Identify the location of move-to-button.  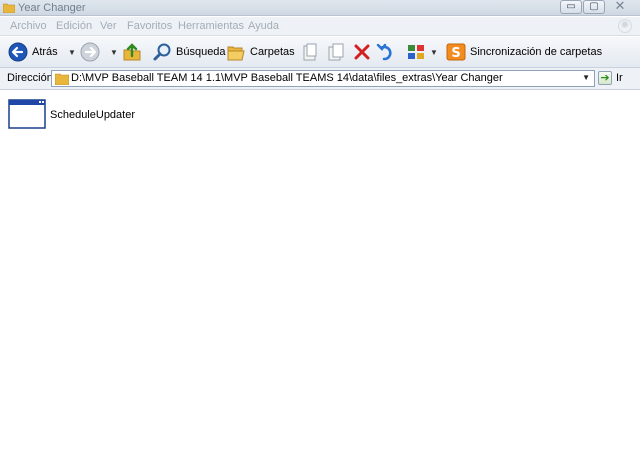
(310, 52).